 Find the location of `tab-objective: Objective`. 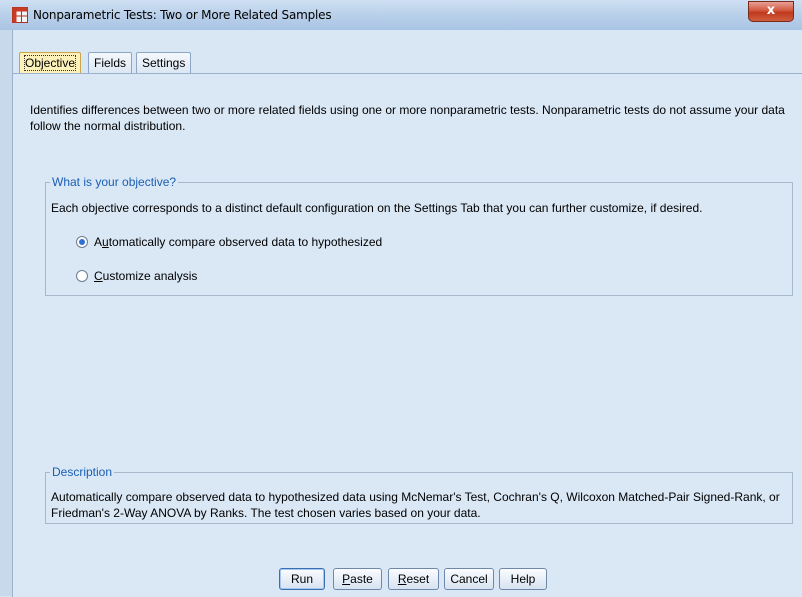

tab-objective: Objective is located at coordinates (50, 62).